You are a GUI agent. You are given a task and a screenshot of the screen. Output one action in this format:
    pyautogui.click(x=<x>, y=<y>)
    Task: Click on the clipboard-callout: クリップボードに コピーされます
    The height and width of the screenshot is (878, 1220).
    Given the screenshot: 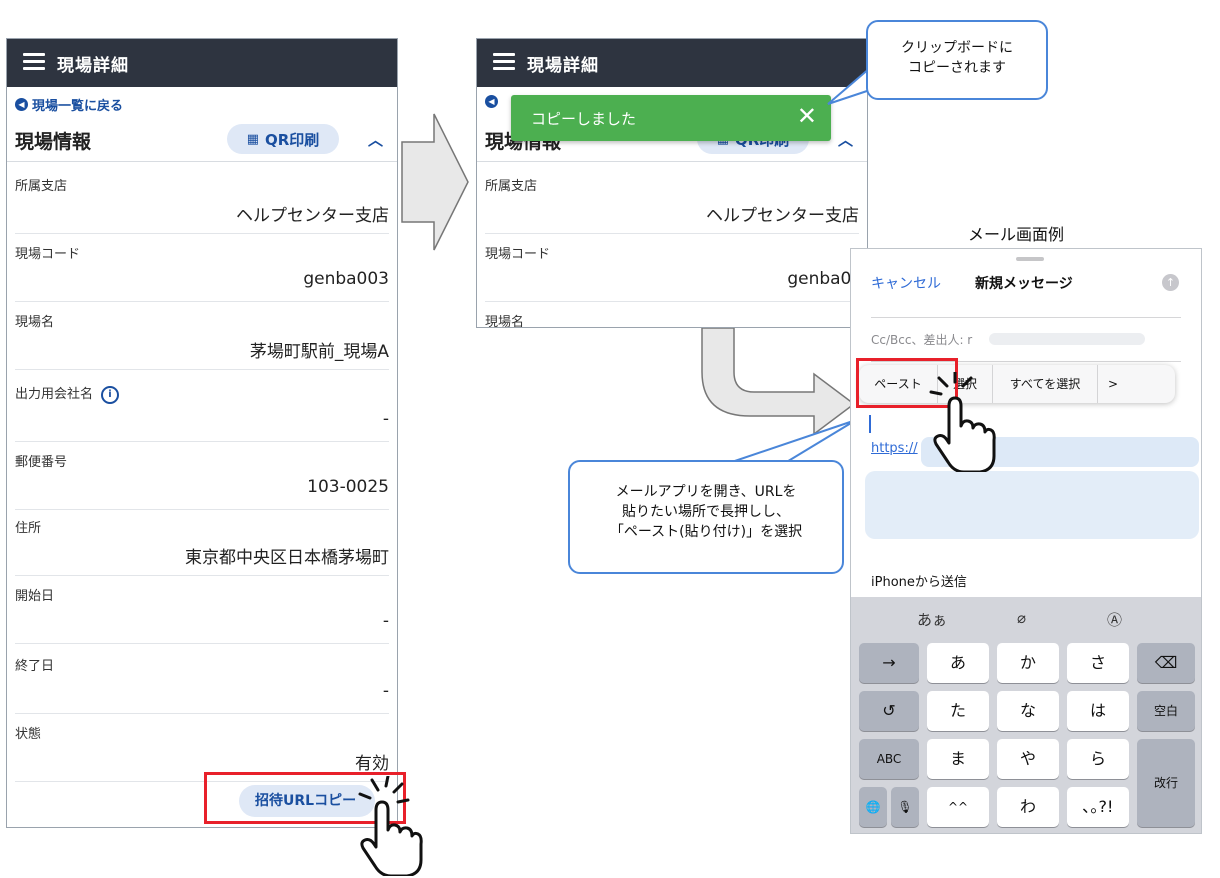 What is the action you would take?
    pyautogui.click(x=957, y=60)
    